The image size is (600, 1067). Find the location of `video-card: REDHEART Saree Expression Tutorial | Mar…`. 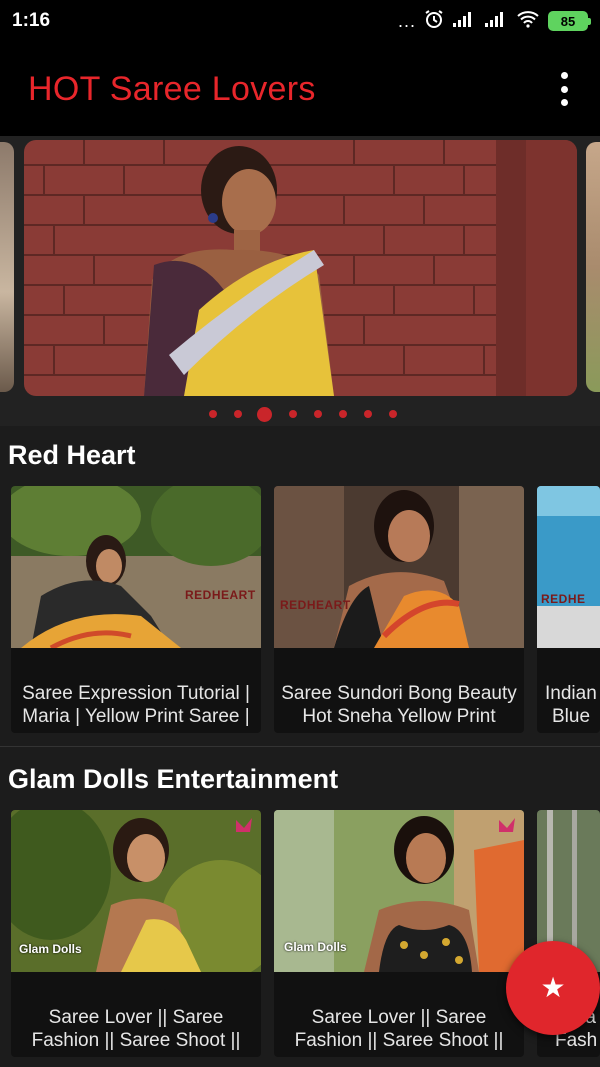

video-card: REDHEART Saree Expression Tutorial | Mar… is located at coordinates (136, 609).